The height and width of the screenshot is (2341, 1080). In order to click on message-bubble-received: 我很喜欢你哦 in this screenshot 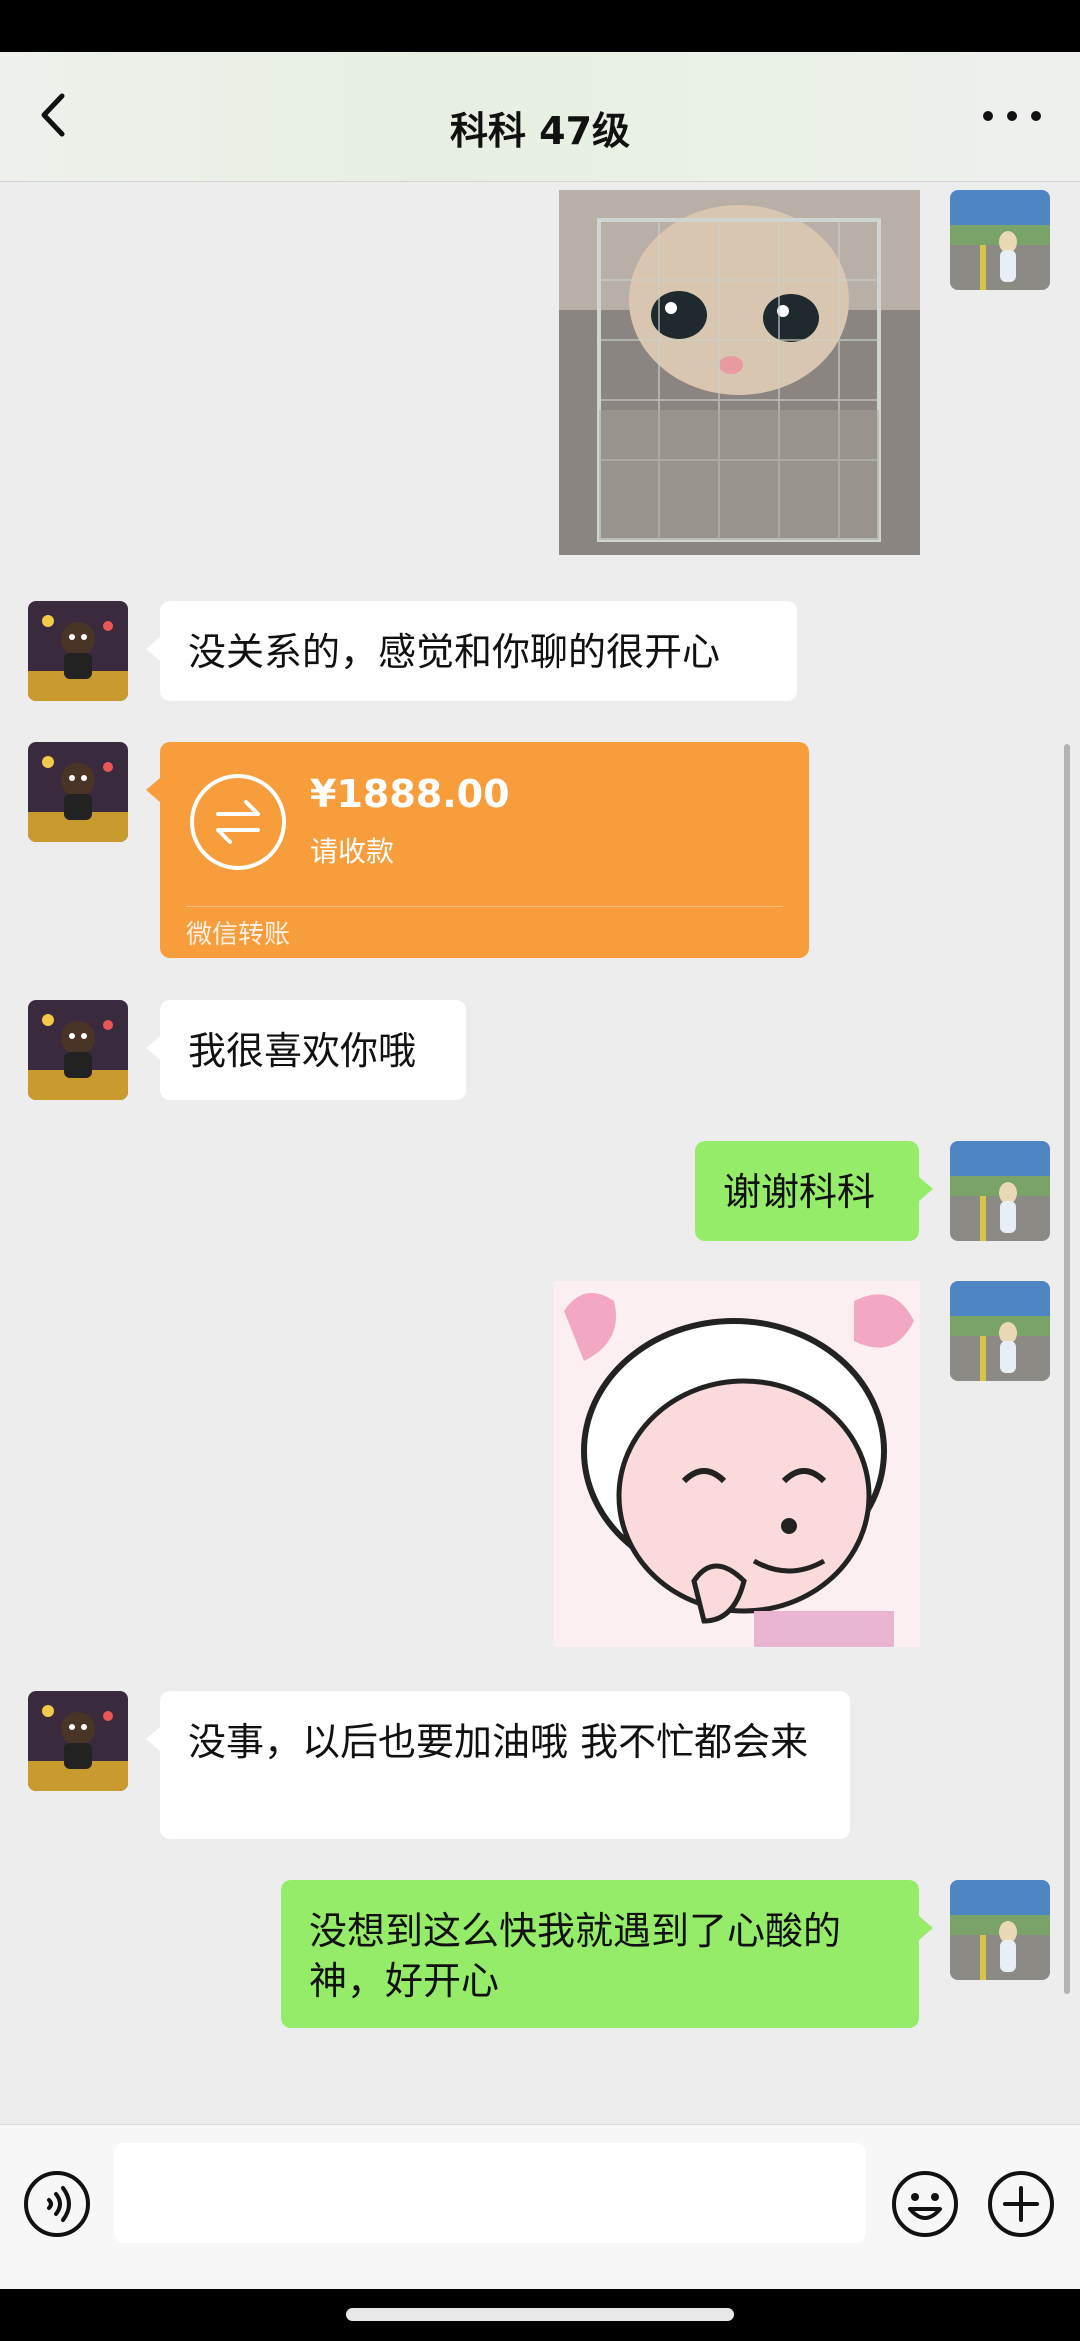, I will do `click(306, 1050)`.